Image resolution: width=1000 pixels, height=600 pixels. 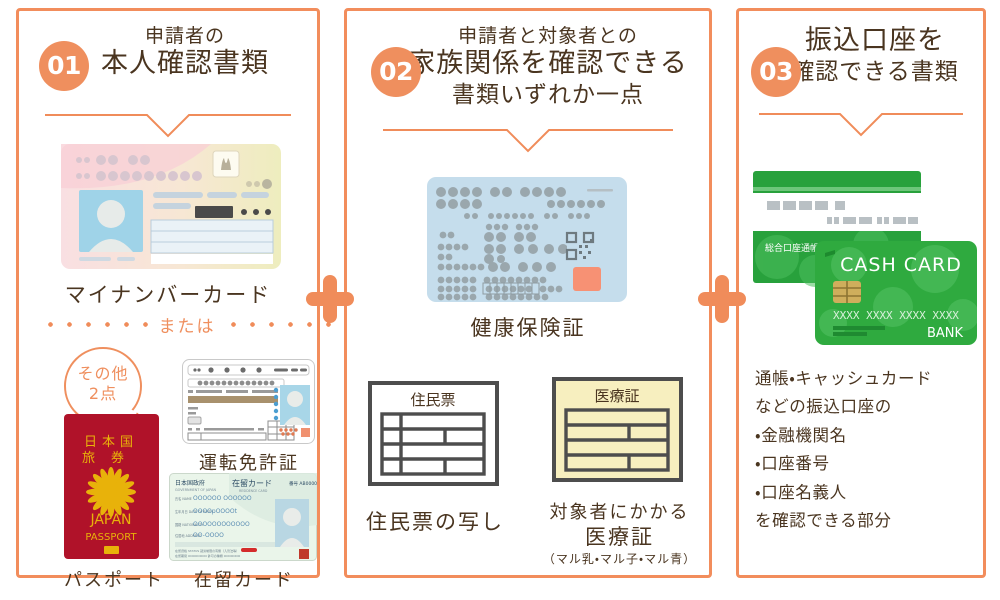 What do you see at coordinates (548, 36) in the screenshot?
I see `panel-2-heading-line1: 申請者と対象者との` at bounding box center [548, 36].